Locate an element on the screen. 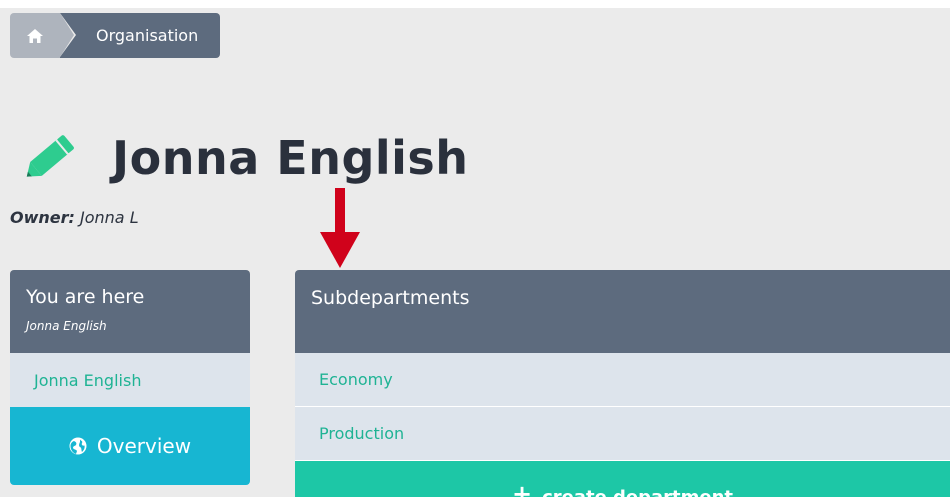  pencil-icon is located at coordinates (49, 158).